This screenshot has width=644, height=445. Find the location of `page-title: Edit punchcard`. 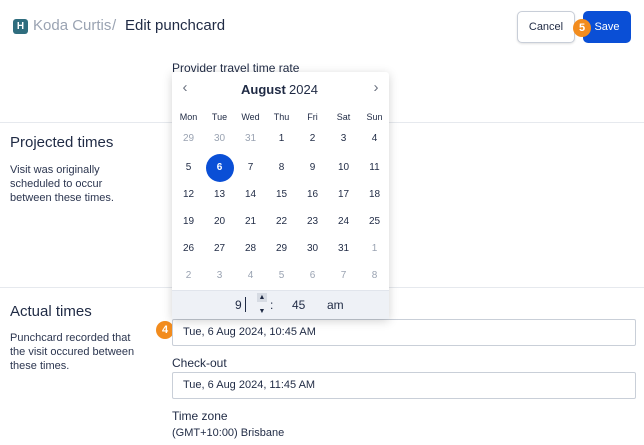

page-title: Edit punchcard is located at coordinates (175, 25).